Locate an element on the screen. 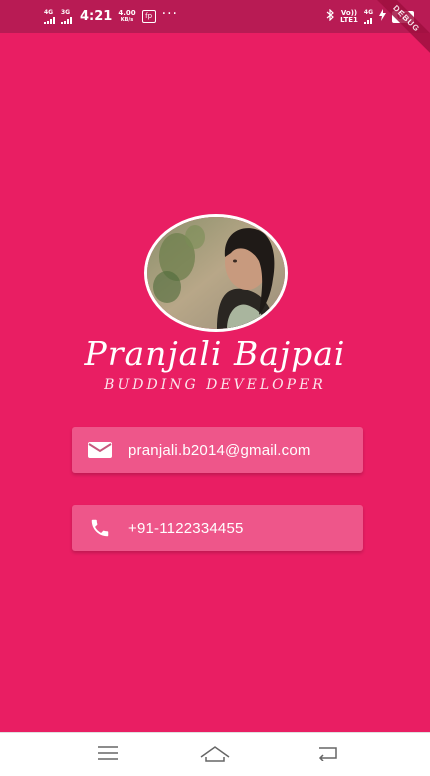 This screenshot has width=430, height=776. network-3g-indicator: 3G is located at coordinates (66, 16).